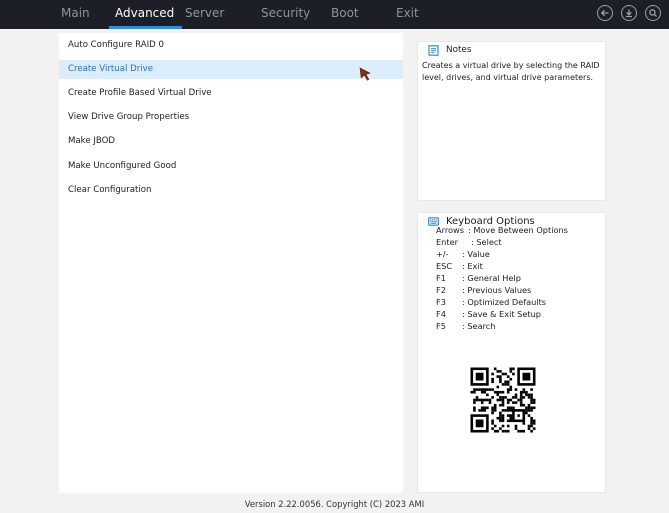 This screenshot has height=513, width=669. I want to click on menu-item-clear-configuration: Clear Configuration, so click(231, 190).